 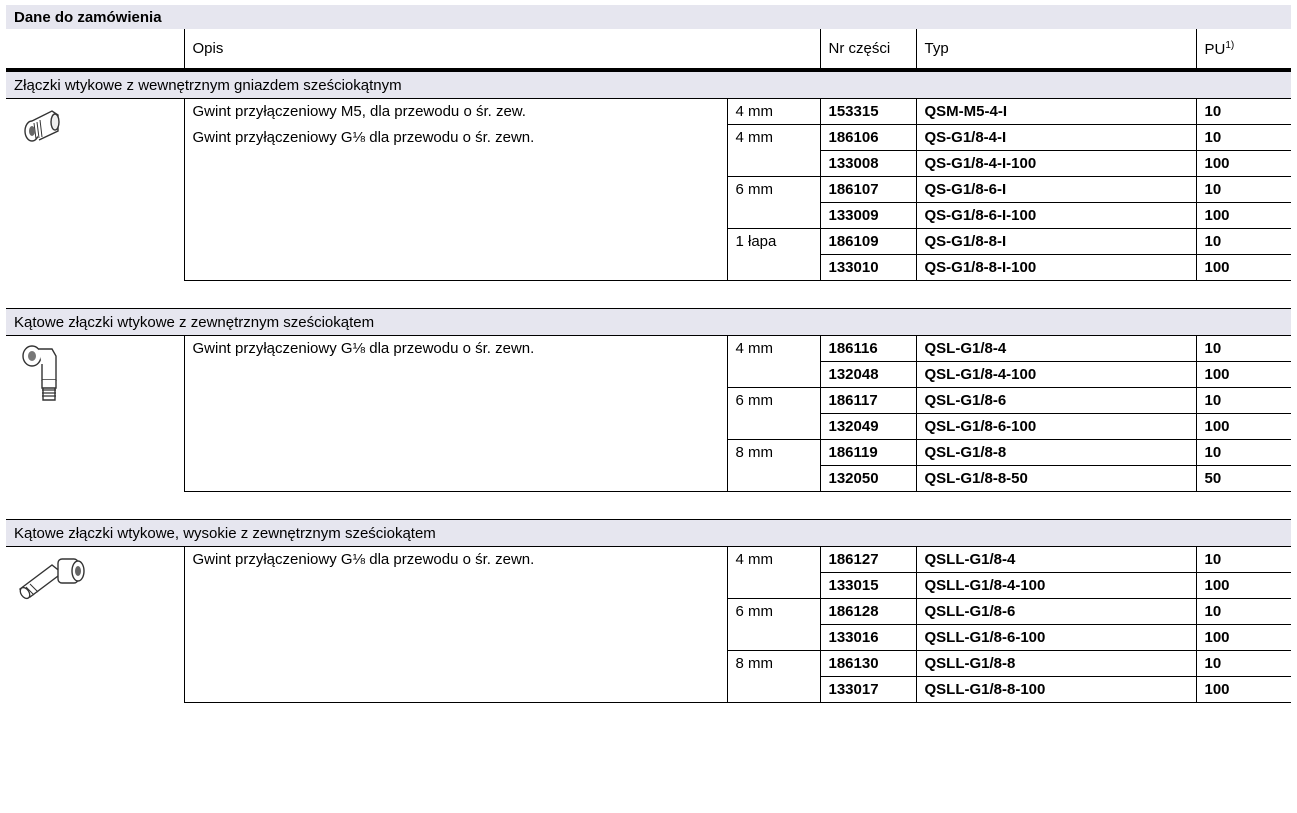 What do you see at coordinates (1056, 400) in the screenshot?
I see `type-cell: QSL-G1/8-6` at bounding box center [1056, 400].